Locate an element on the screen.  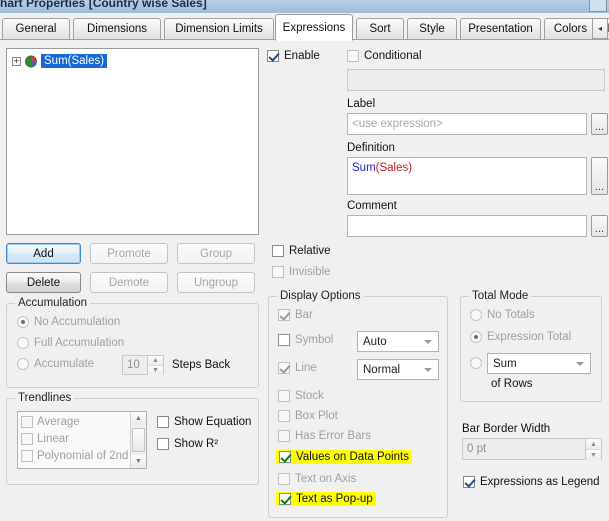
text-on-axis-label: Text on Axis is located at coordinates (326, 479).